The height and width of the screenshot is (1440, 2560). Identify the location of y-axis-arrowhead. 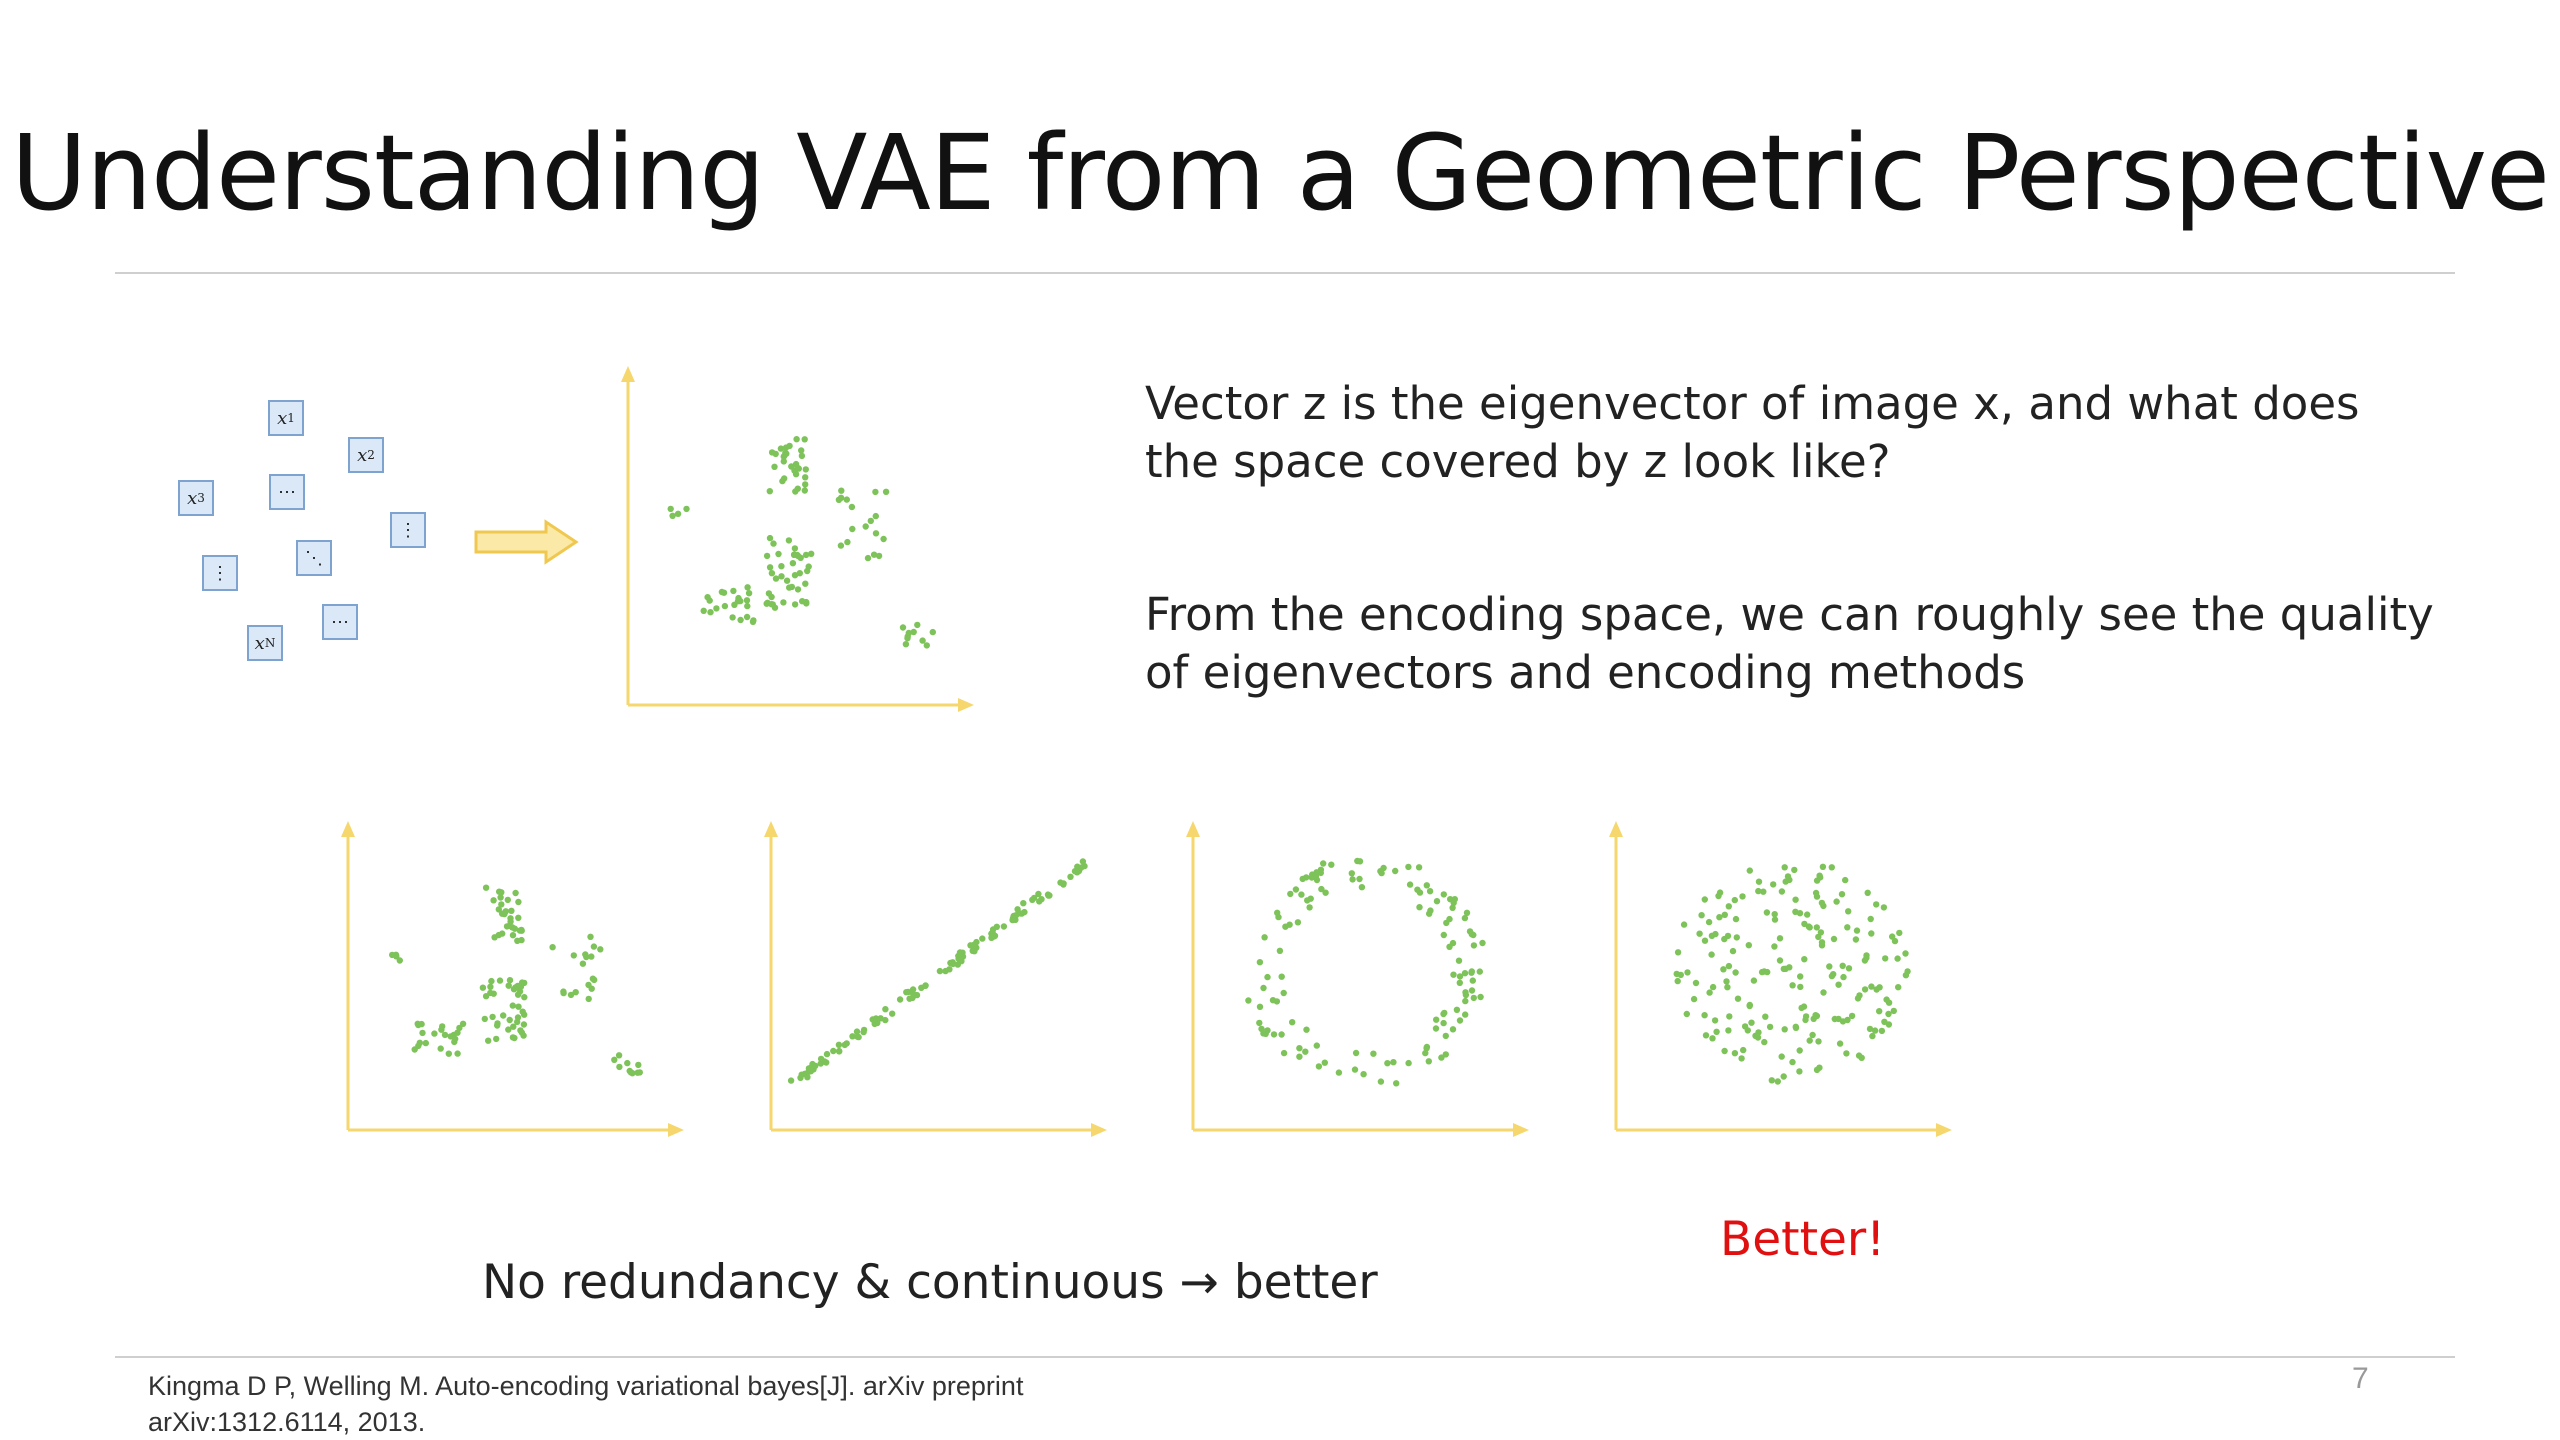
(1193, 829).